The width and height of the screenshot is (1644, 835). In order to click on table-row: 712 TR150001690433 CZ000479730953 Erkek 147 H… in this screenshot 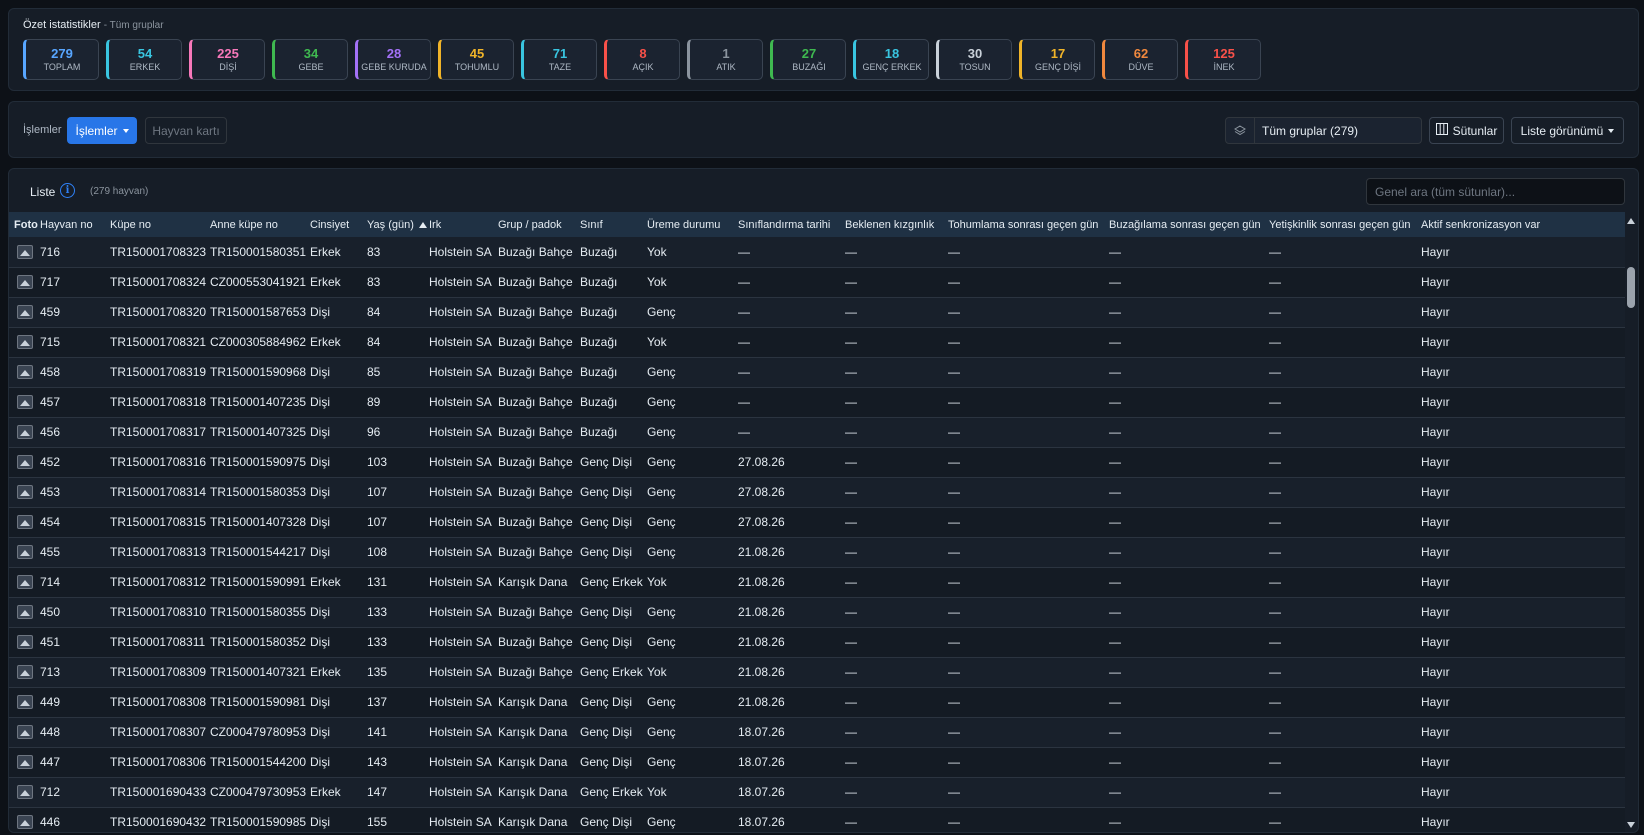, I will do `click(818, 792)`.